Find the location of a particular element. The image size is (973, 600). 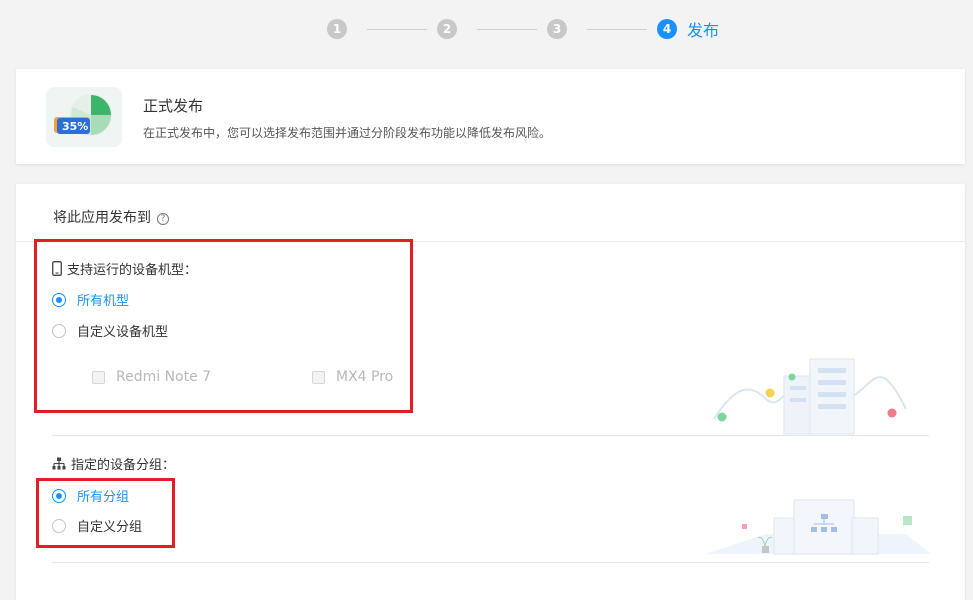

card-header-title: 将此应用发布到? is located at coordinates (111, 217).